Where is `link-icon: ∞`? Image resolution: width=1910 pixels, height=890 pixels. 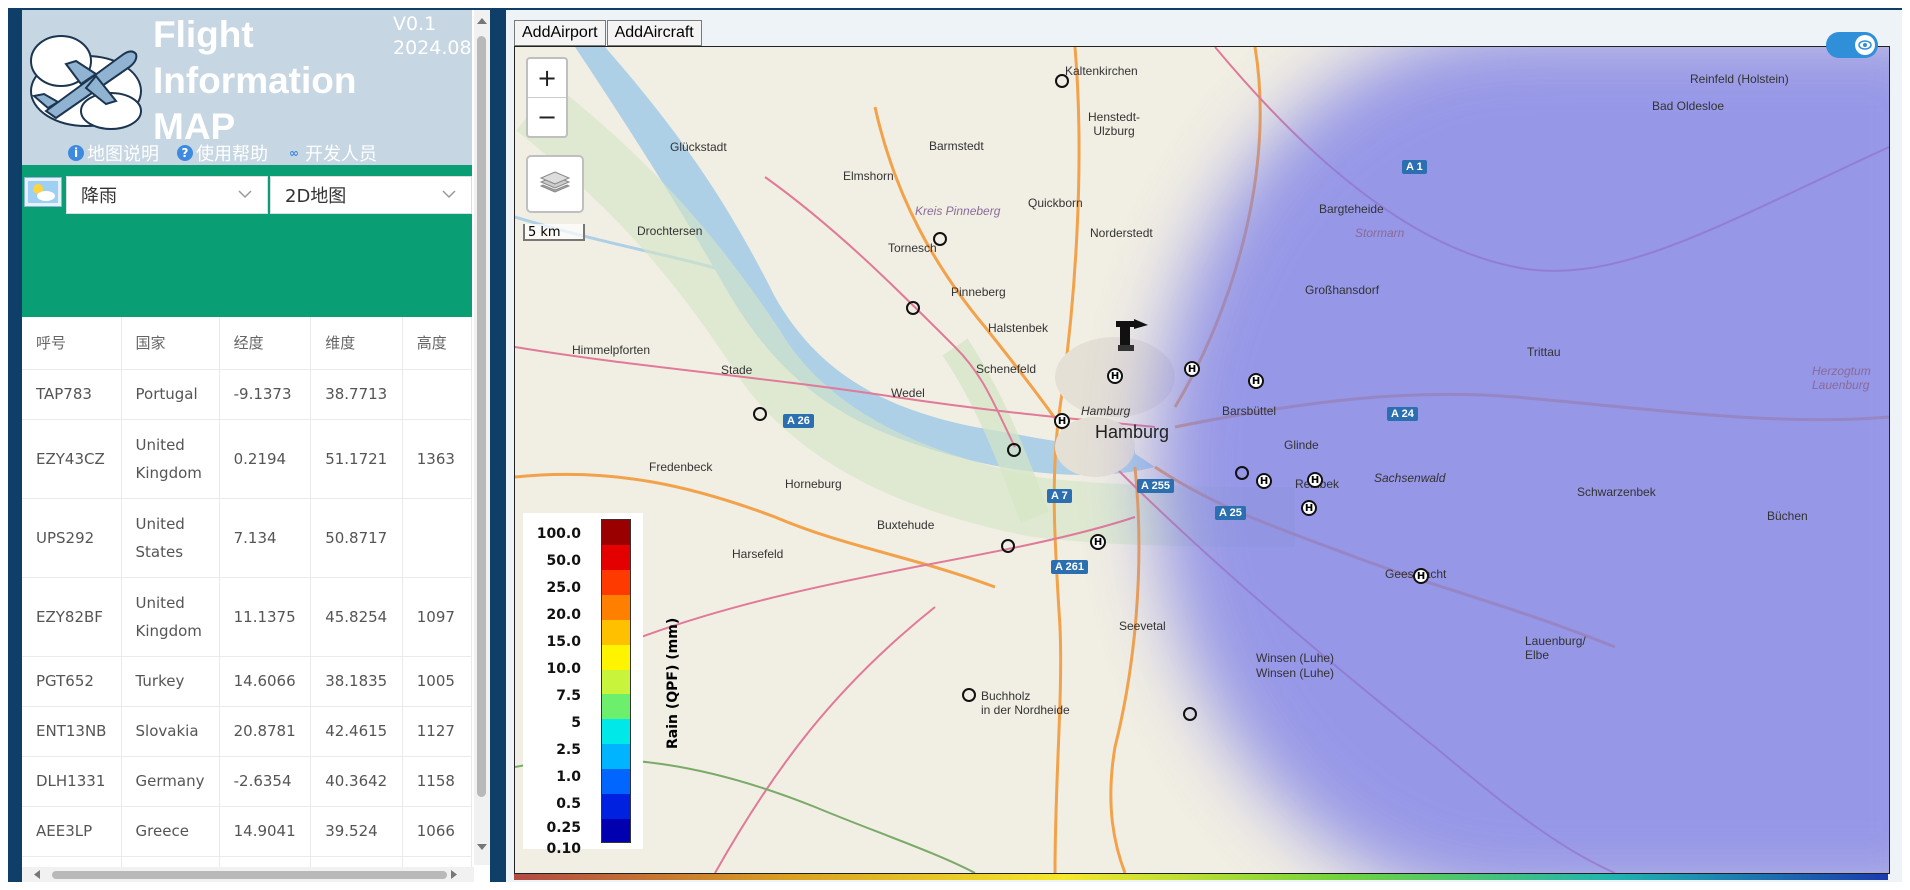
link-icon: ∞ is located at coordinates (294, 153).